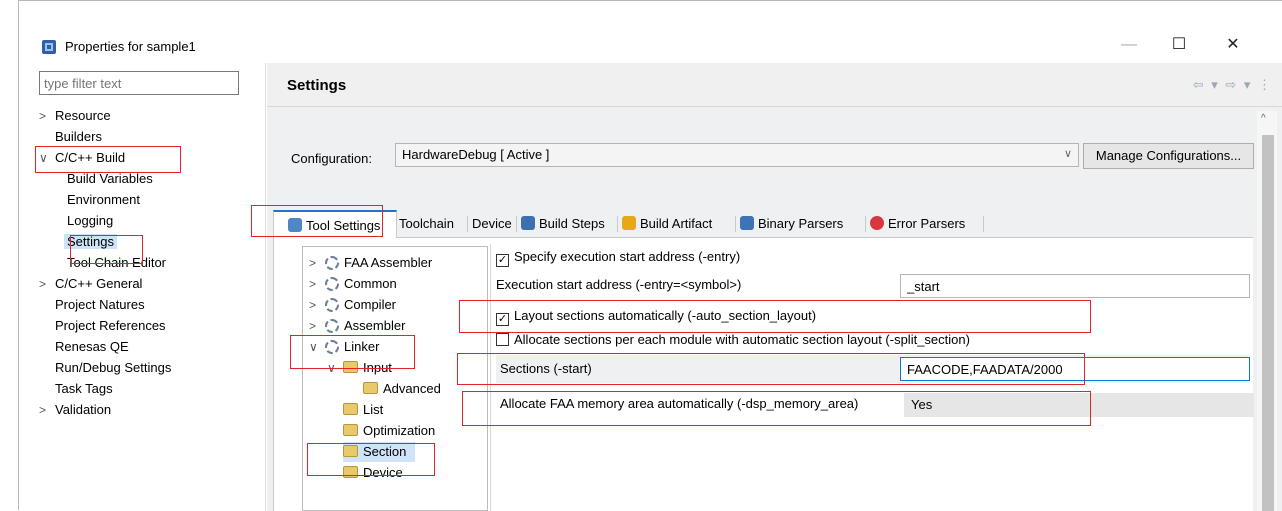 This screenshot has height=511, width=1282. I want to click on tab-build-steps: Build Steps, so click(563, 224).